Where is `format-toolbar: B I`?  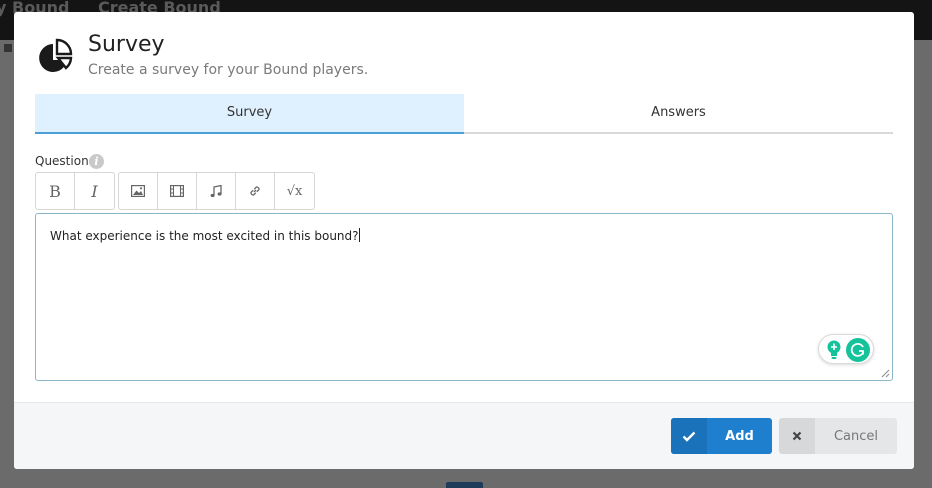
format-toolbar: B I is located at coordinates (75, 191).